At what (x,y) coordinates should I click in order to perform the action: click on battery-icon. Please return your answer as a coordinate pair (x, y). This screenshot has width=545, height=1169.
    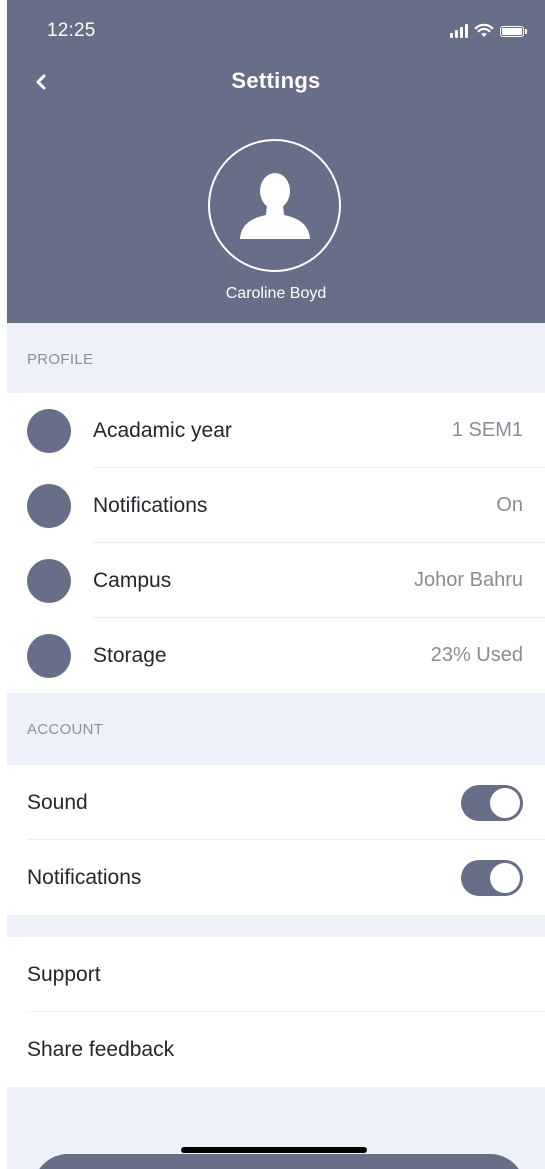
    Looking at the image, I should click on (512, 31).